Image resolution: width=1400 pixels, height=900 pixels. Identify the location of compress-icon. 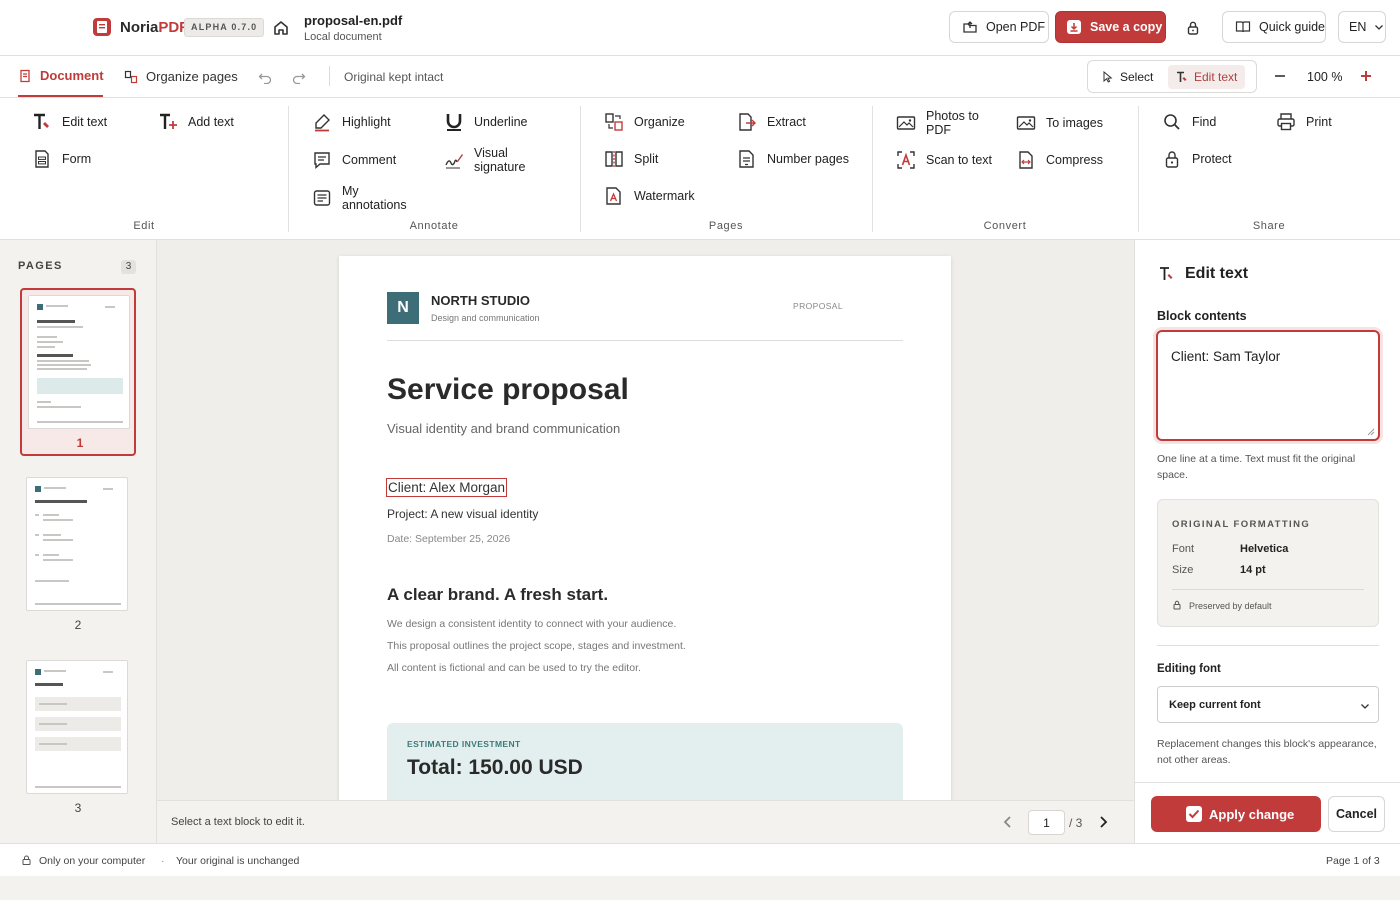
(1026, 160).